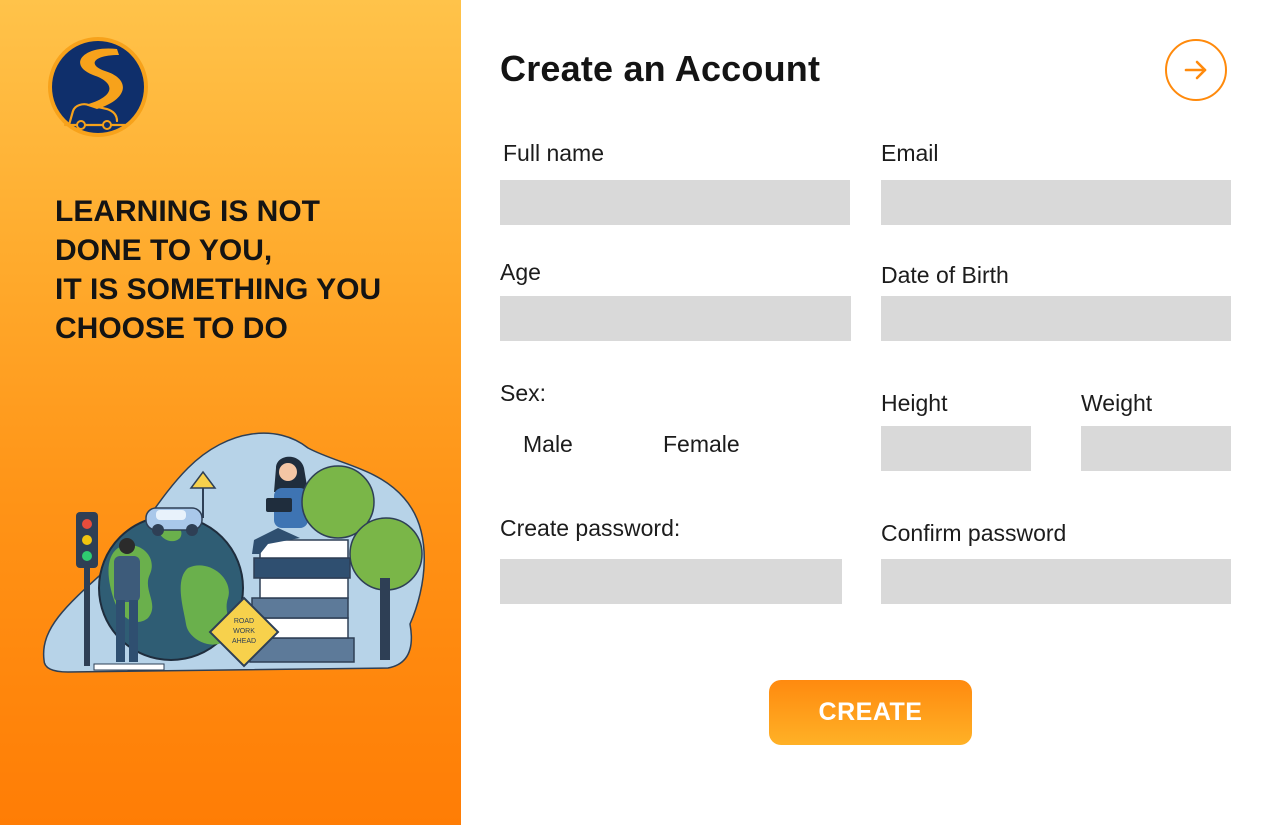 The image size is (1265, 825). Describe the element at coordinates (660, 68) in the screenshot. I see `page-title: Create an Account` at that location.